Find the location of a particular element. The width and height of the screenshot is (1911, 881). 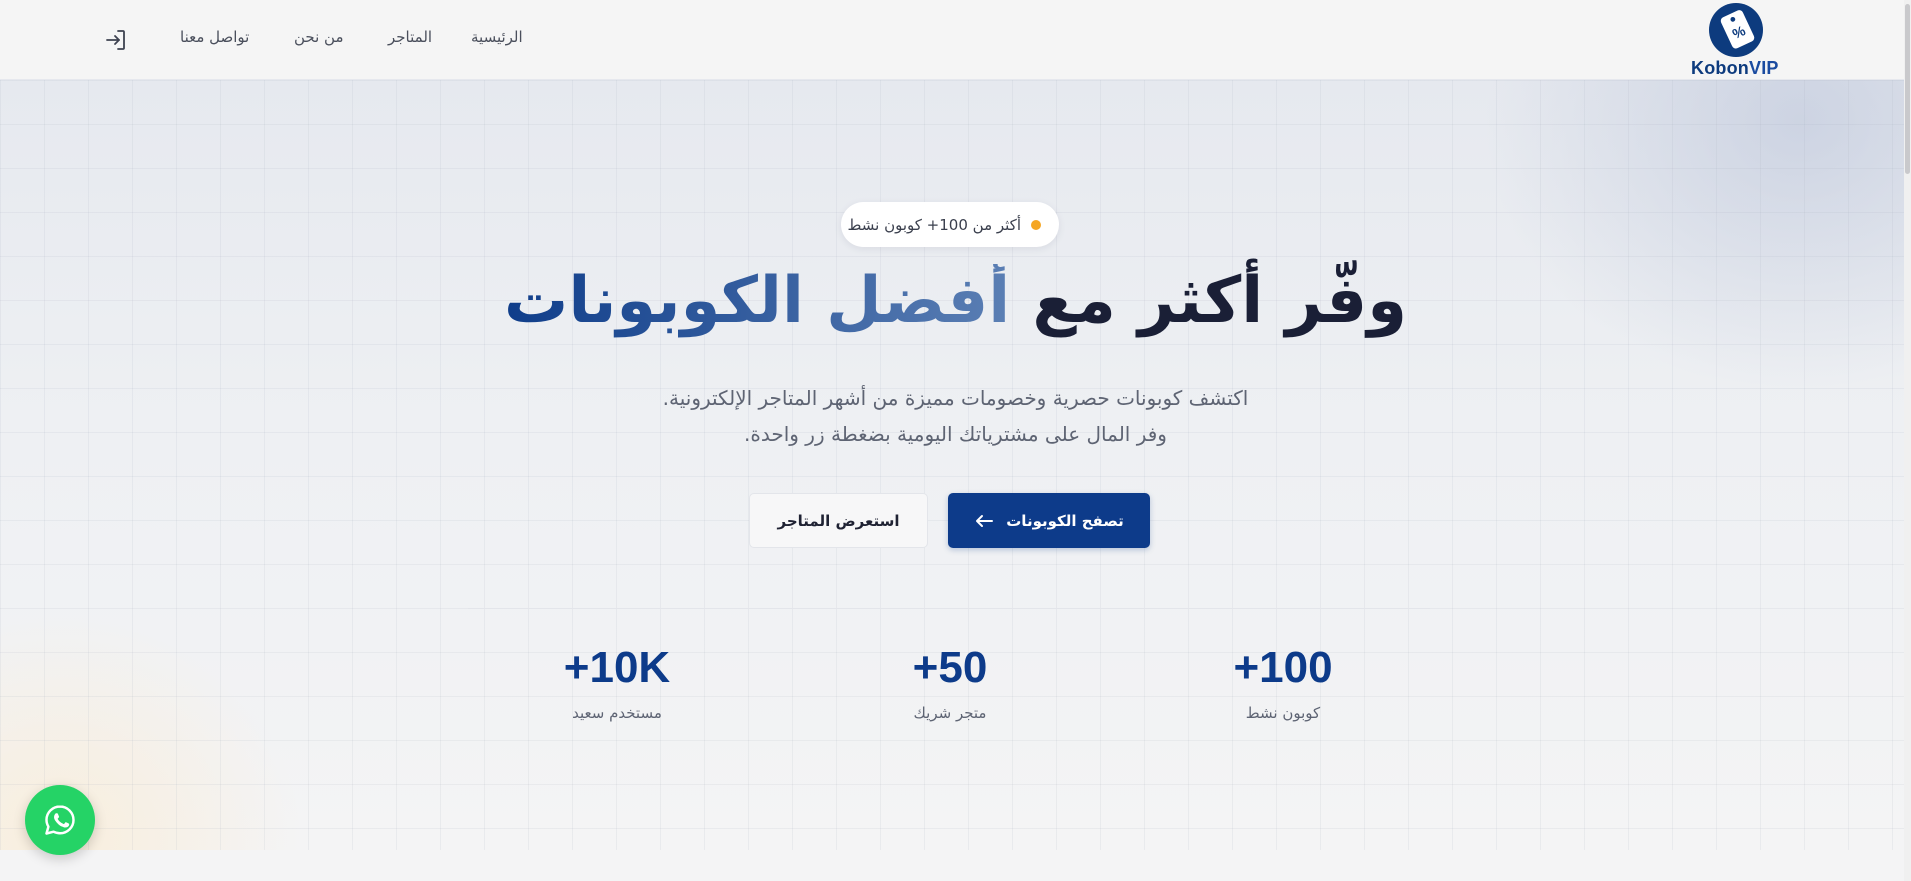

browse-stores-button: استعرض المتاجر is located at coordinates (838, 520).